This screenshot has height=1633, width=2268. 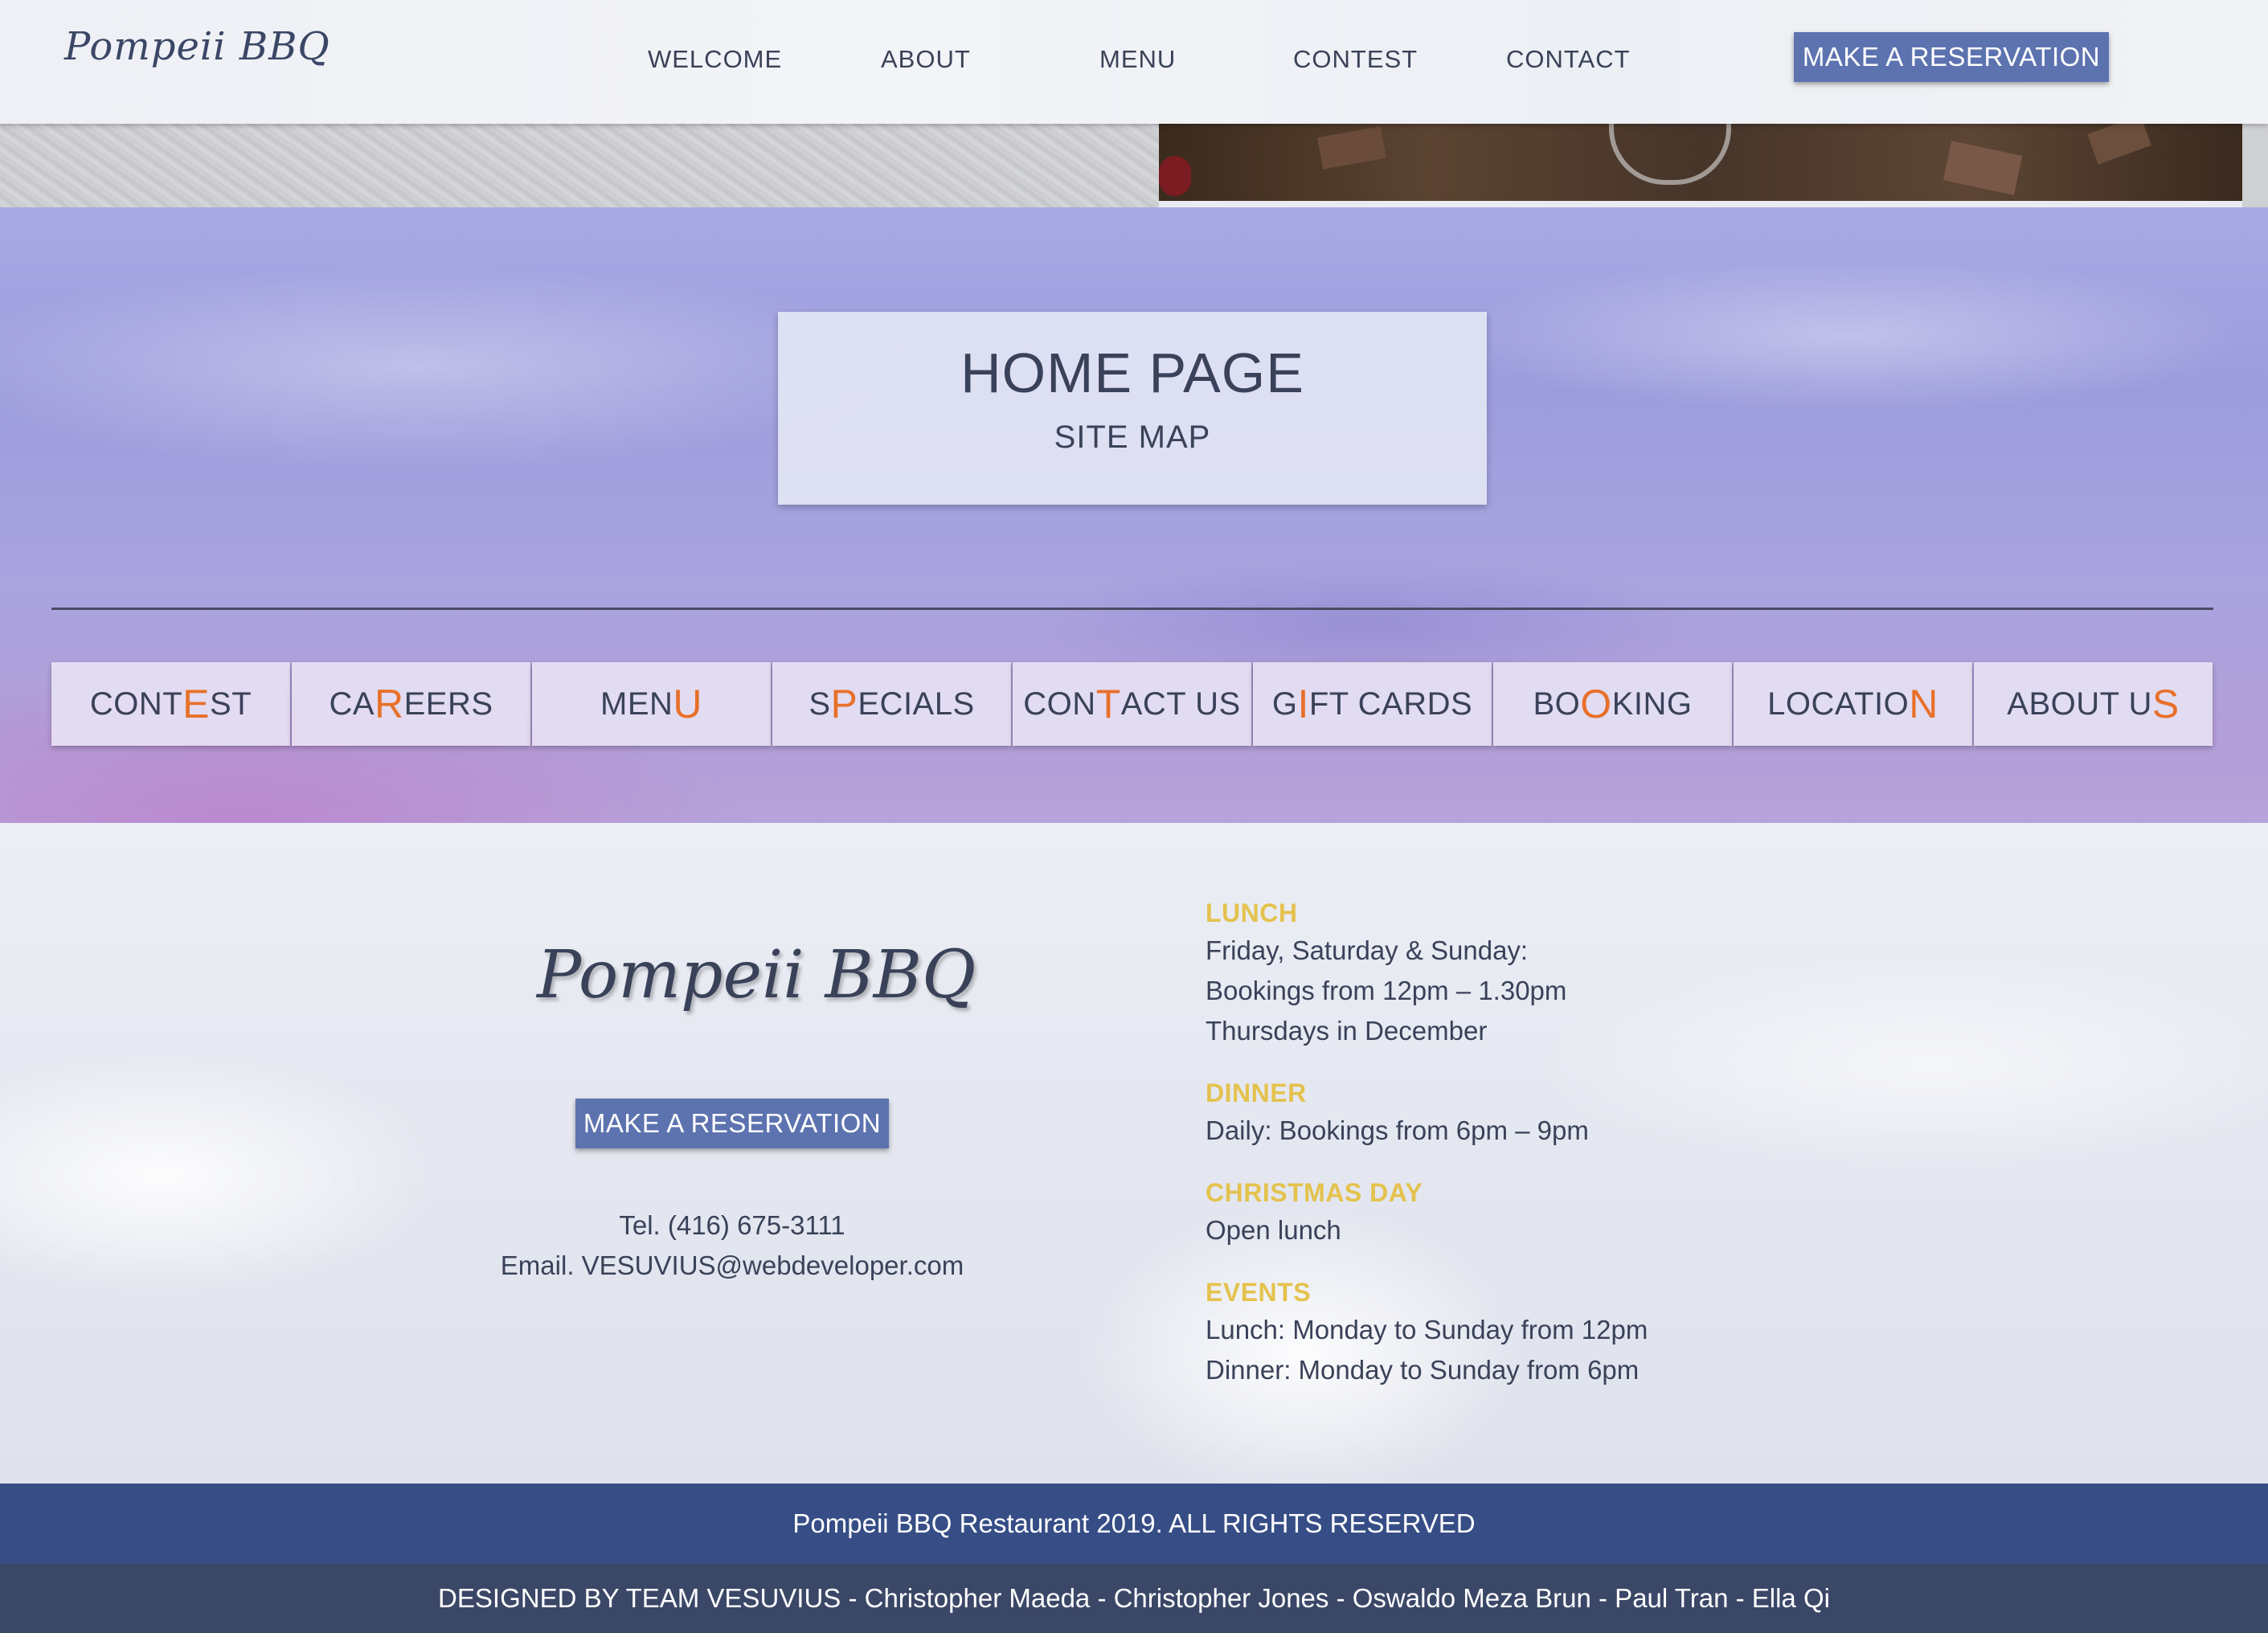 I want to click on nav-contact: CONTACT, so click(x=1568, y=59).